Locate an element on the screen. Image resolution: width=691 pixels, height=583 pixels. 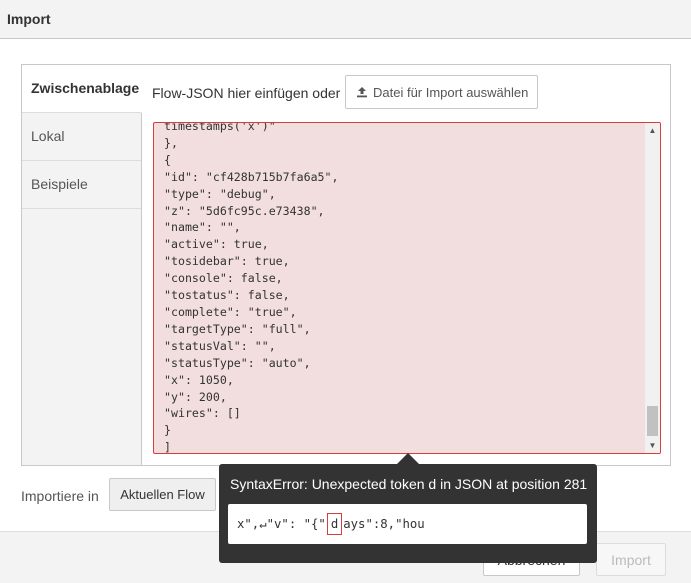
code-line: } is located at coordinates (167, 430).